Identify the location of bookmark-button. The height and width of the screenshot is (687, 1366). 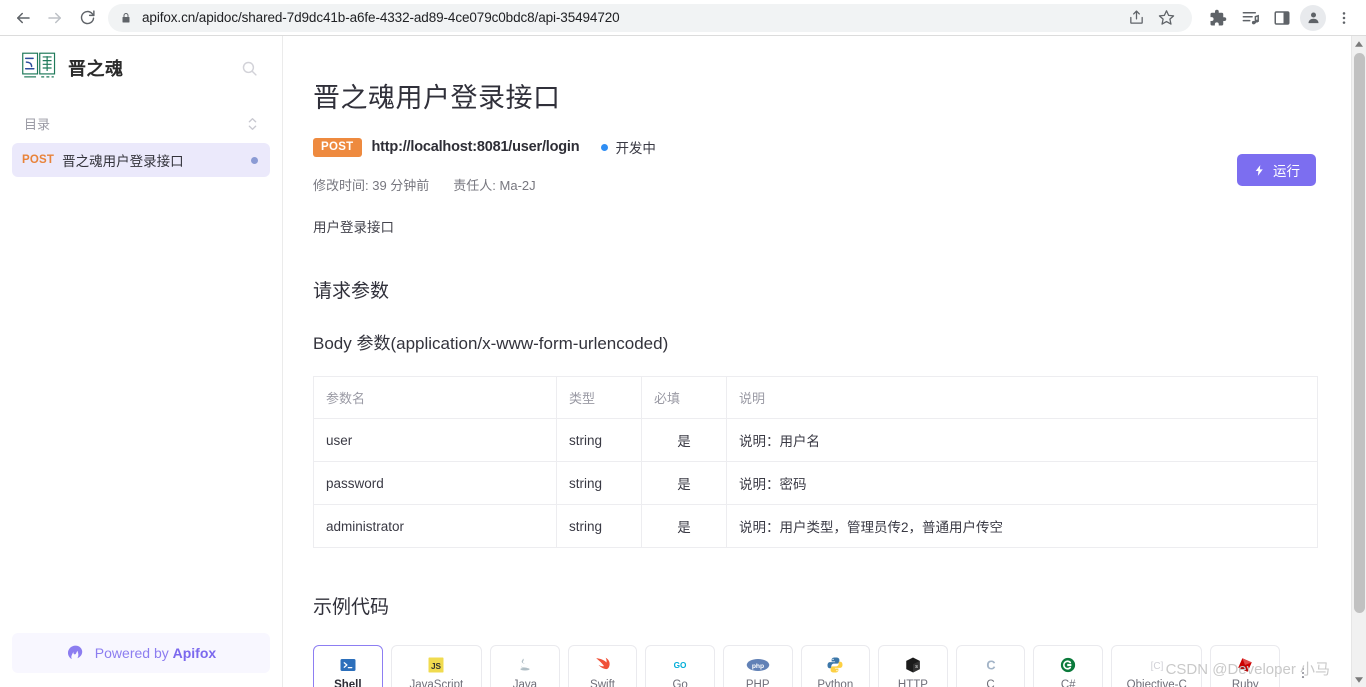
(1166, 18).